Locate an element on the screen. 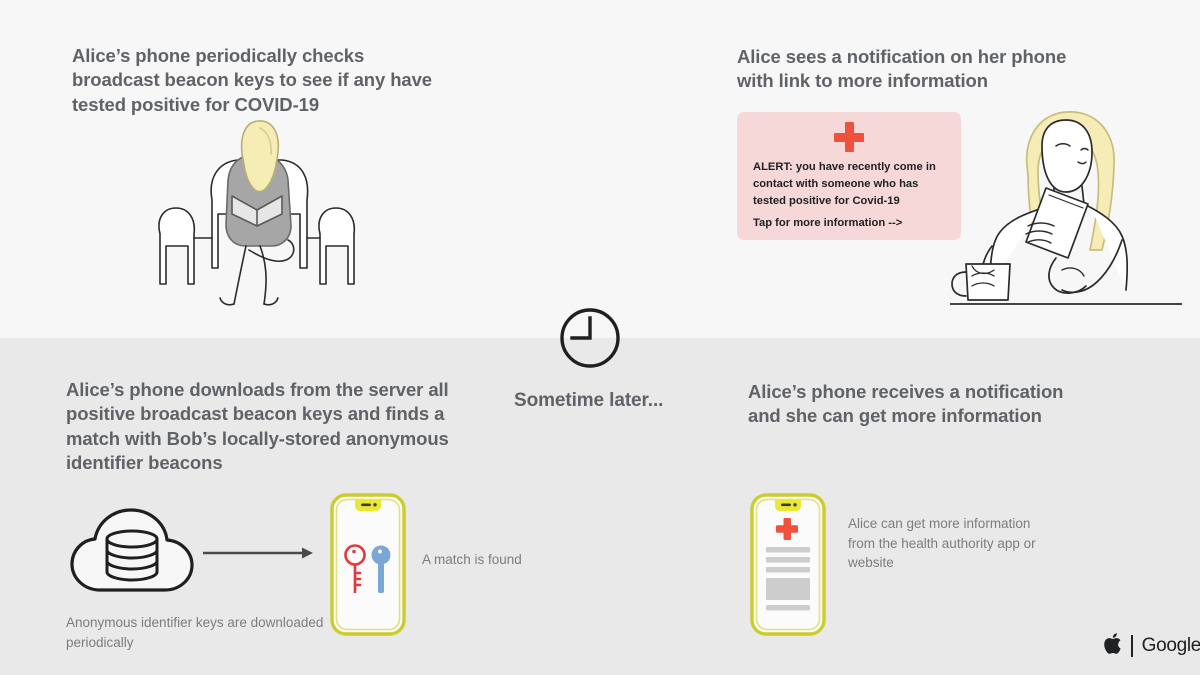 The width and height of the screenshot is (1200, 675). cloud-database-icon is located at coordinates (132, 555).